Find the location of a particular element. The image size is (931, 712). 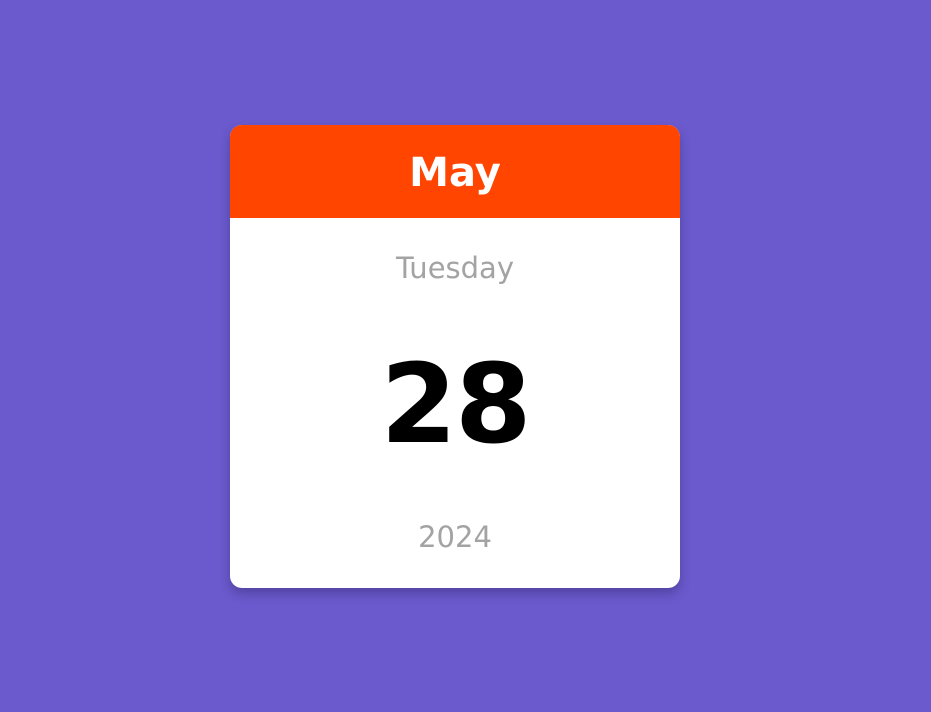

year-label: 2024 is located at coordinates (455, 537).